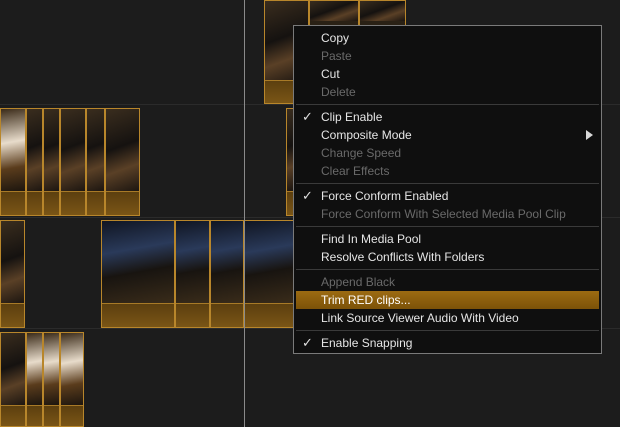 Image resolution: width=620 pixels, height=427 pixels. Describe the element at coordinates (338, 92) in the screenshot. I see `menu-item-label: Delete` at that location.